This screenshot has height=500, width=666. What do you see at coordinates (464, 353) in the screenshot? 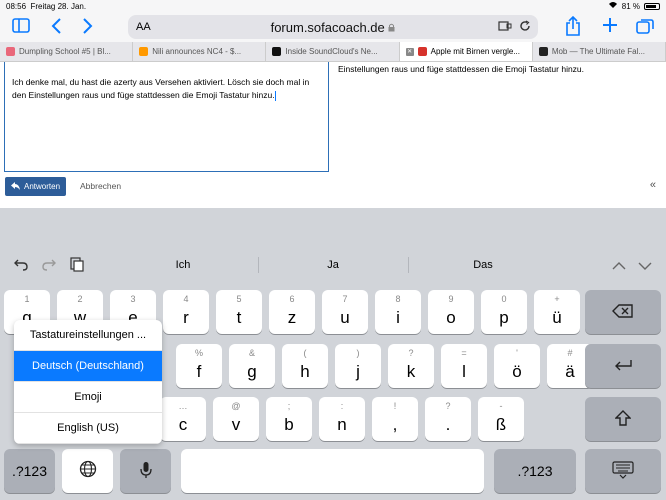
I see `key-alt-label: =` at bounding box center [464, 353].